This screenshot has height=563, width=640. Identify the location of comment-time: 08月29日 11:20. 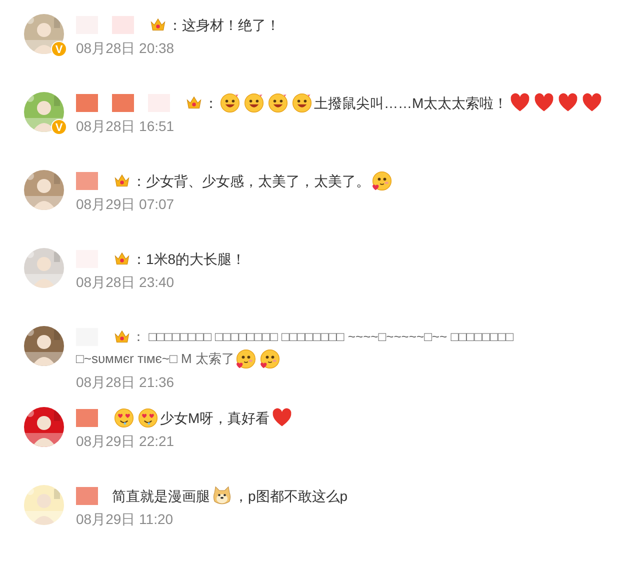
(125, 519).